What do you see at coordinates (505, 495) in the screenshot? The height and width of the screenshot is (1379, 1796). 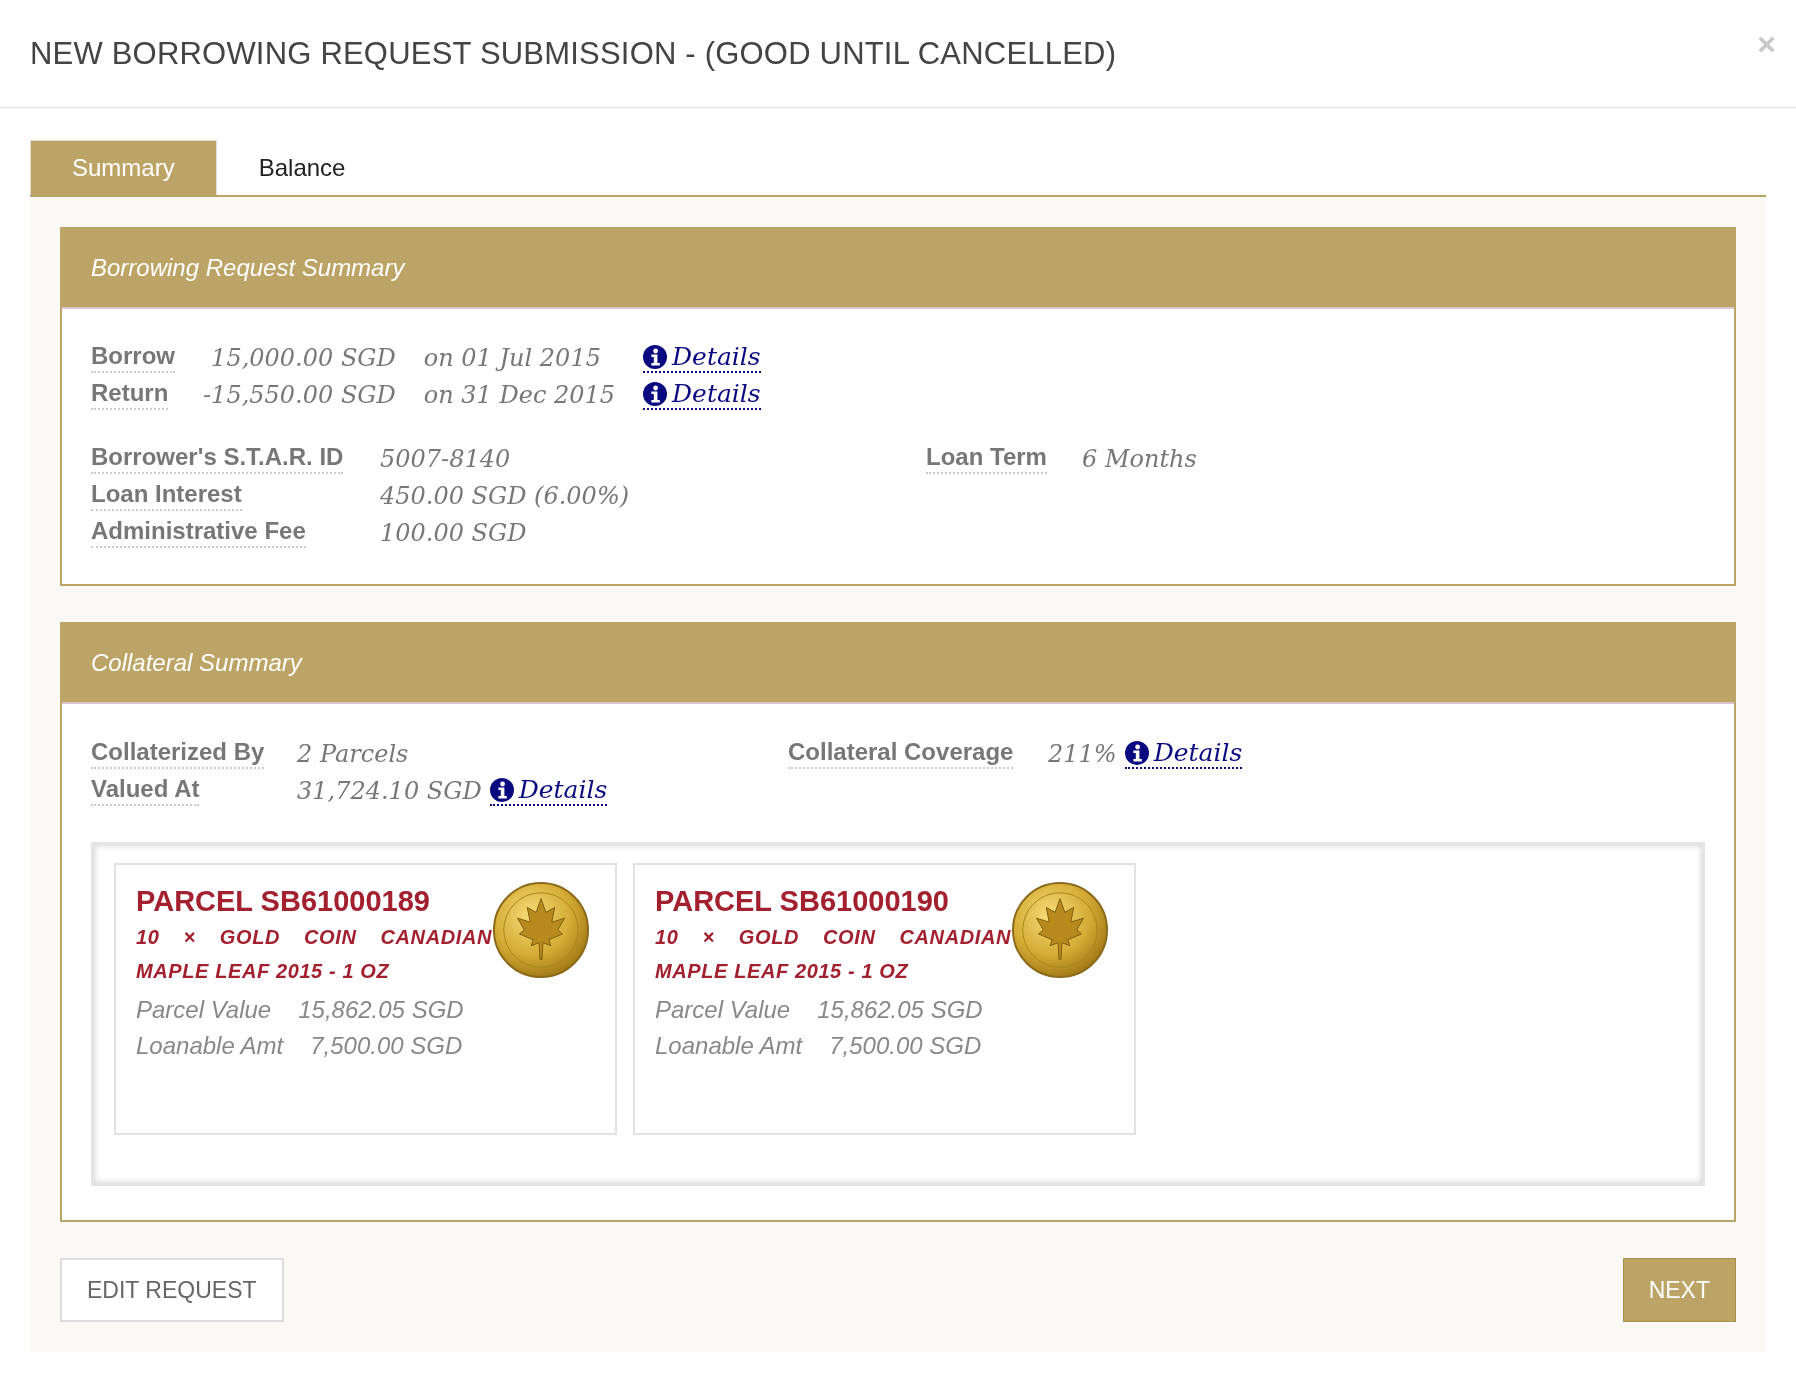 I see `field-value: 450.00 SGD (6.00%)` at bounding box center [505, 495].